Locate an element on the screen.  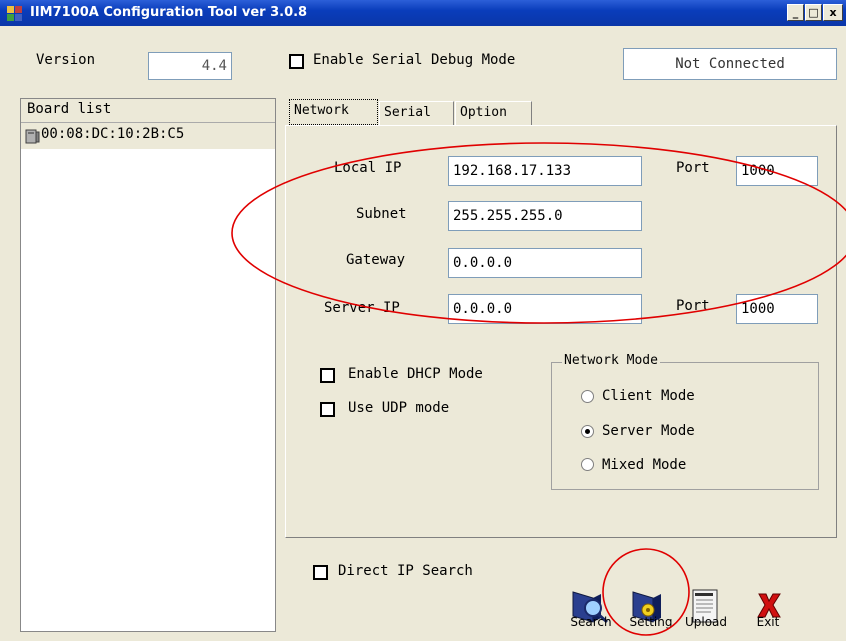
window-title: IIM7100A Configuration Tool ver 3.0.8 is located at coordinates (169, 12).